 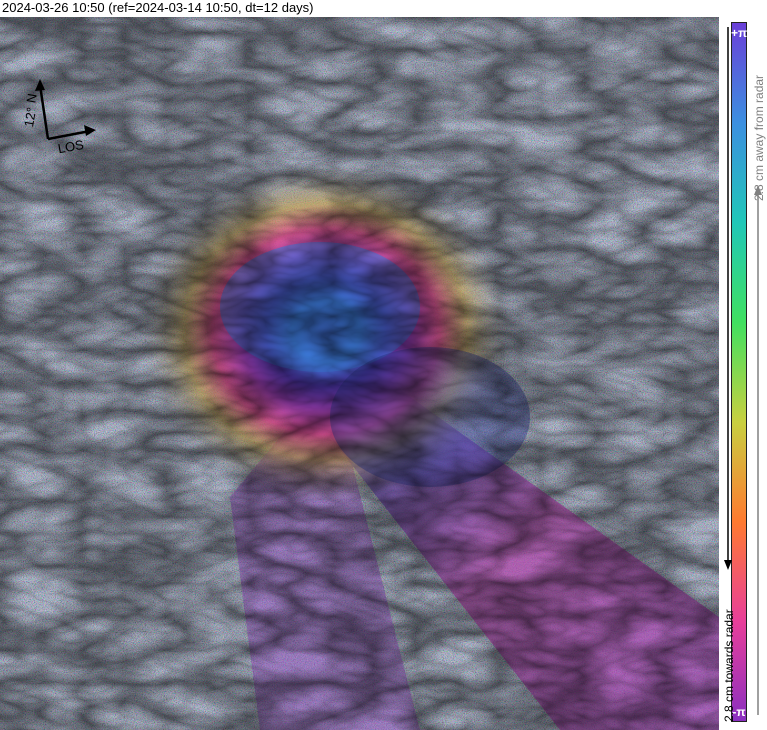 What do you see at coordinates (30, 117) in the screenshot?
I see `compass-angle-label: 12°` at bounding box center [30, 117].